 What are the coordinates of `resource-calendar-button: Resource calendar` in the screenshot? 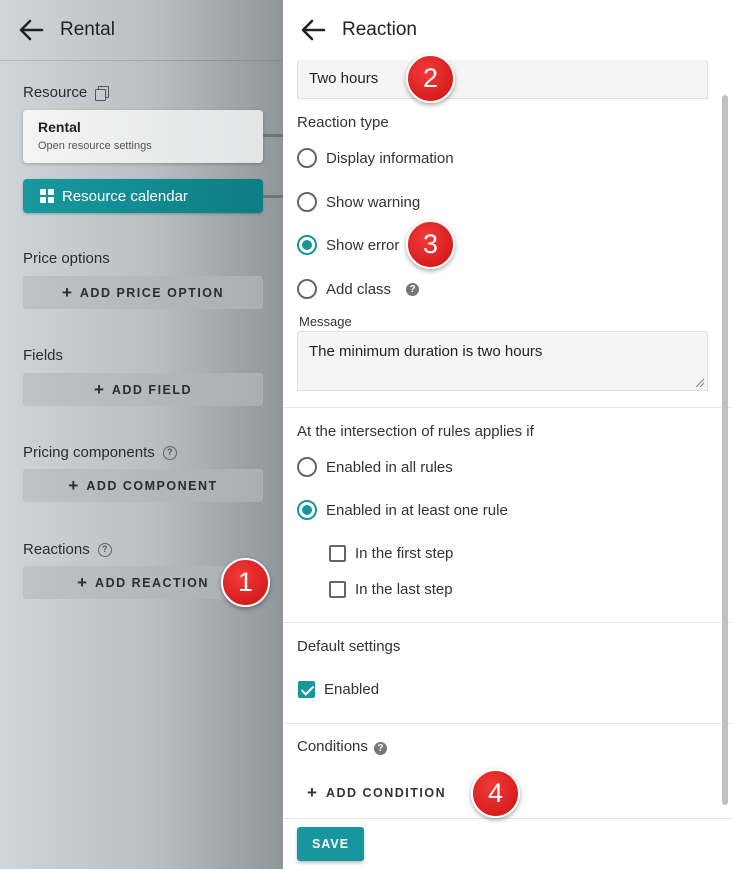 It's located at (143, 196).